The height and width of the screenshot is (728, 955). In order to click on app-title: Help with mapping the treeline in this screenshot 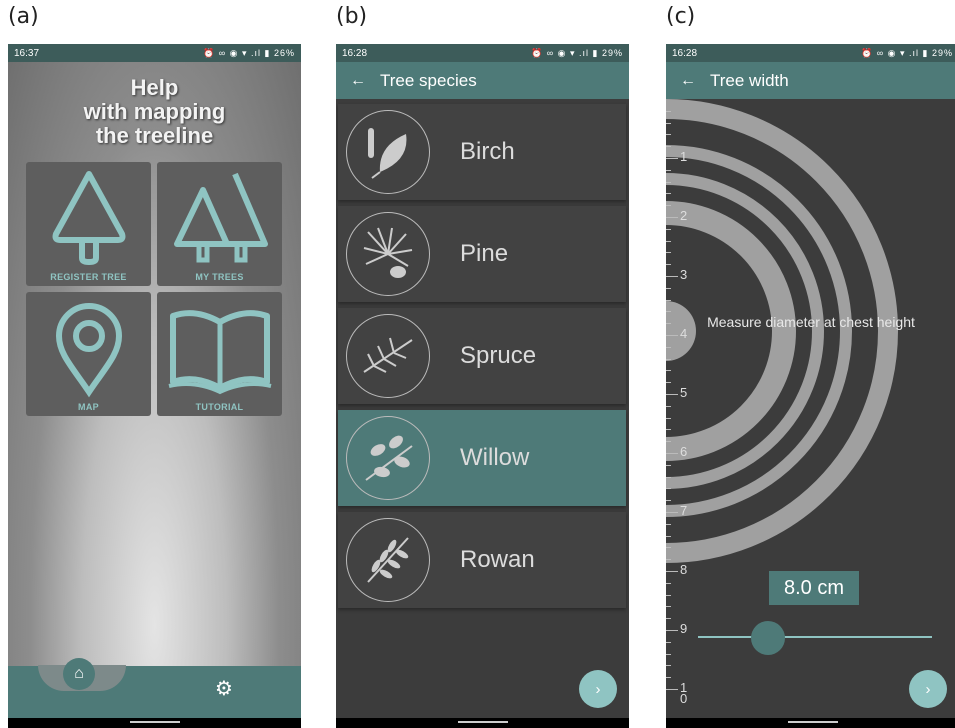, I will do `click(154, 112)`.